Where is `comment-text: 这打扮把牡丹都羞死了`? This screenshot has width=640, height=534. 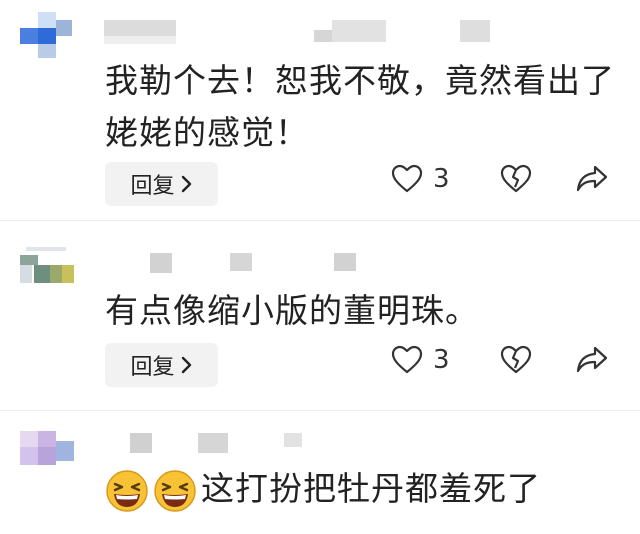
comment-text: 这打扮把牡丹都羞死了 is located at coordinates (371, 488).